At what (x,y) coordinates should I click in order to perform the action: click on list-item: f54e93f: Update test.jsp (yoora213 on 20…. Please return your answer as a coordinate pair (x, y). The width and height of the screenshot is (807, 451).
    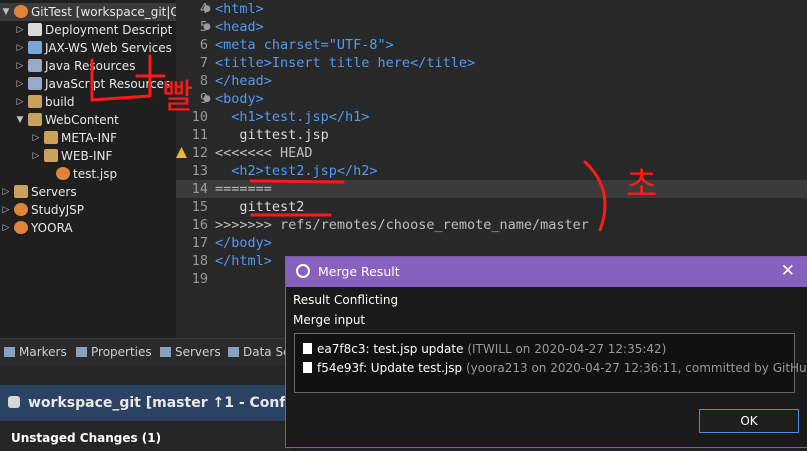
    Looking at the image, I should click on (555, 368).